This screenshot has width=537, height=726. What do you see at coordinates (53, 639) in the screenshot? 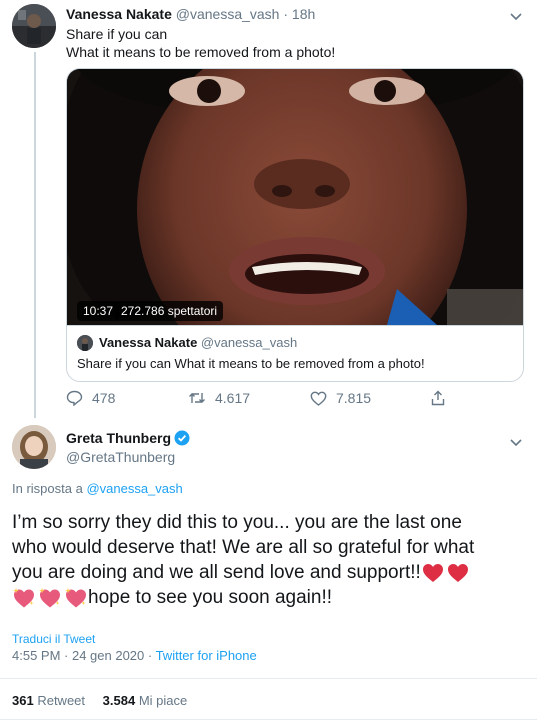
I see `translate-tweet-link: Traduci il Tweet` at bounding box center [53, 639].